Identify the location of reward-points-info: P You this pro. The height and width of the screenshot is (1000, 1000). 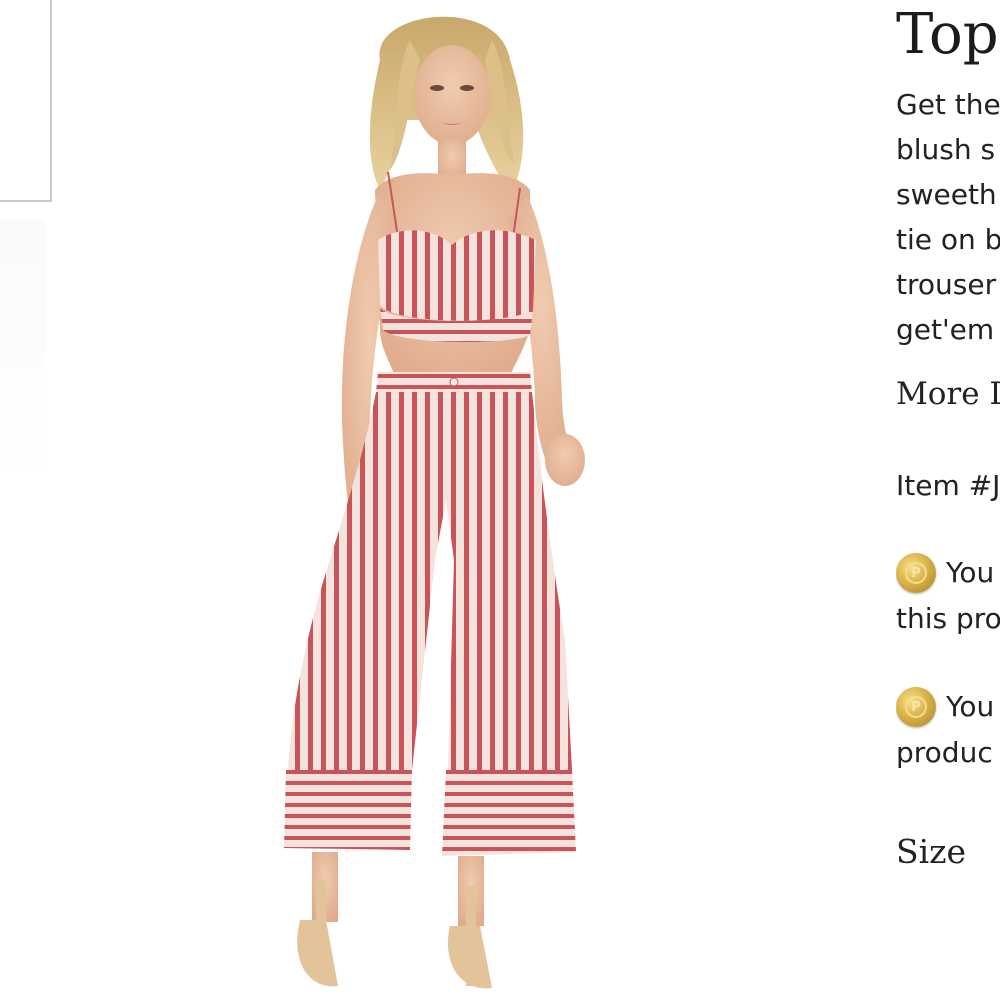
(948, 596).